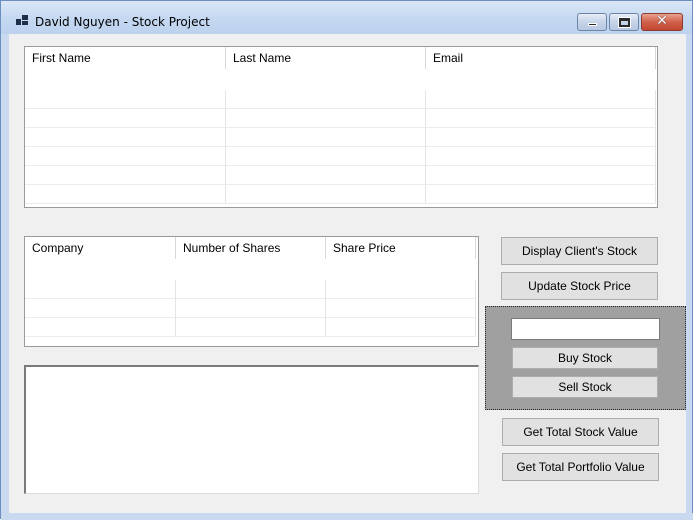  I want to click on sell-stock-button: Sell Stock, so click(585, 387).